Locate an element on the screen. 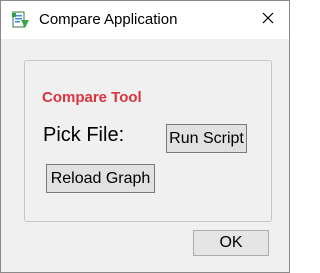 This screenshot has height=273, width=320. application-script-icon is located at coordinates (21, 20).